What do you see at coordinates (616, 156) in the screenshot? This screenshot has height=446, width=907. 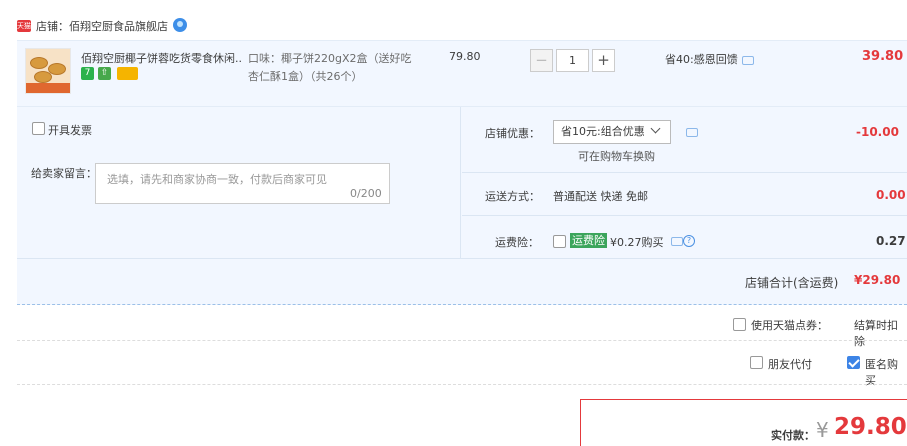 I see `coupon-note: 可在购物车换购` at bounding box center [616, 156].